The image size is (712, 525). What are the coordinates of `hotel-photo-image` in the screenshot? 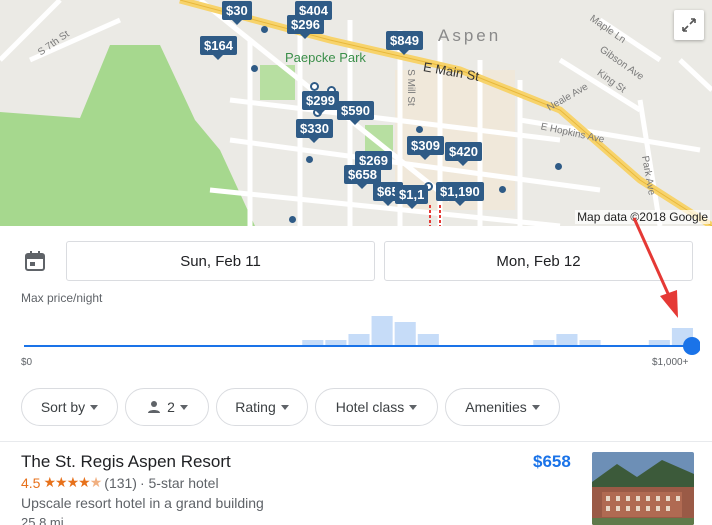 It's located at (643, 488).